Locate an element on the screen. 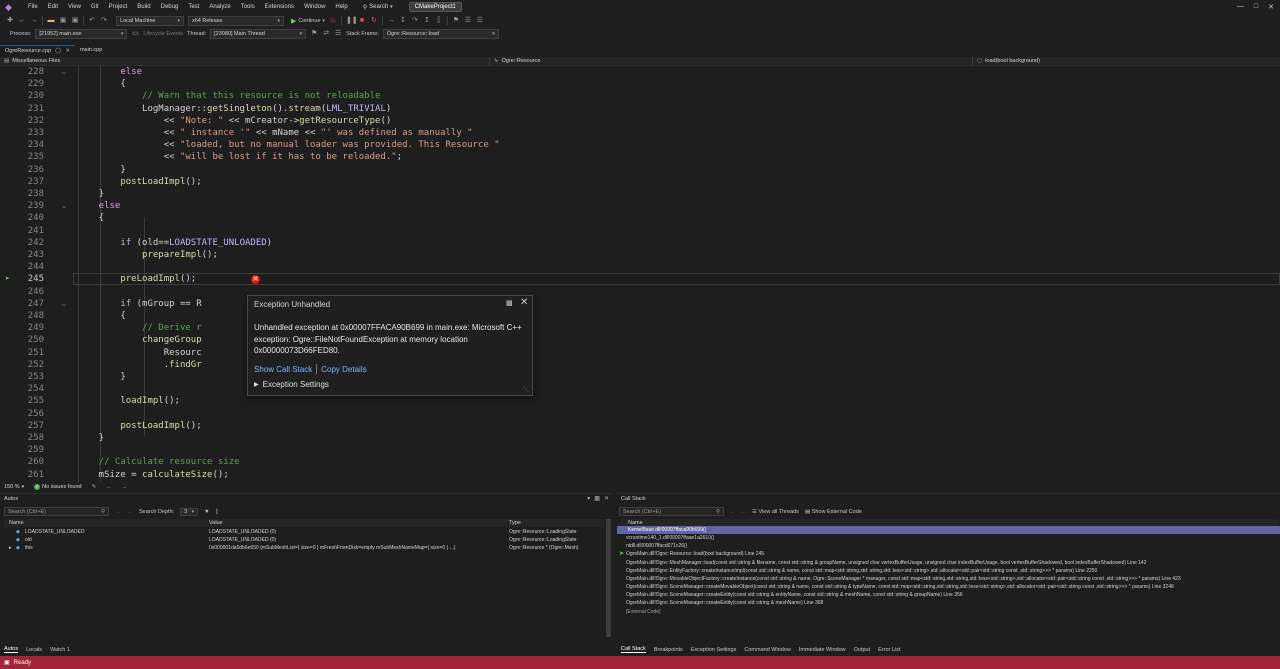 Image resolution: width=1280 pixels, height=669 pixels. show-call-stack-link: Show Call Stack is located at coordinates (283, 369).